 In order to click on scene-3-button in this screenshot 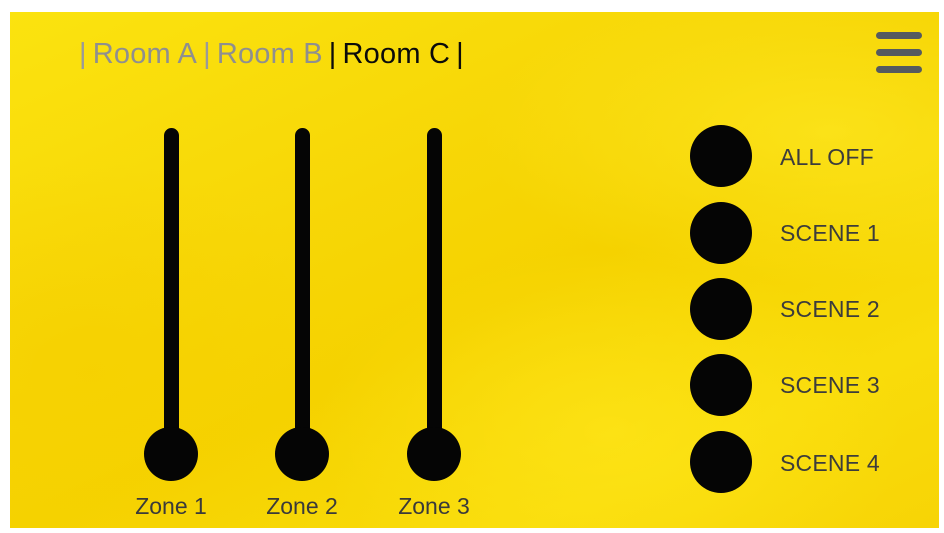, I will do `click(721, 385)`.